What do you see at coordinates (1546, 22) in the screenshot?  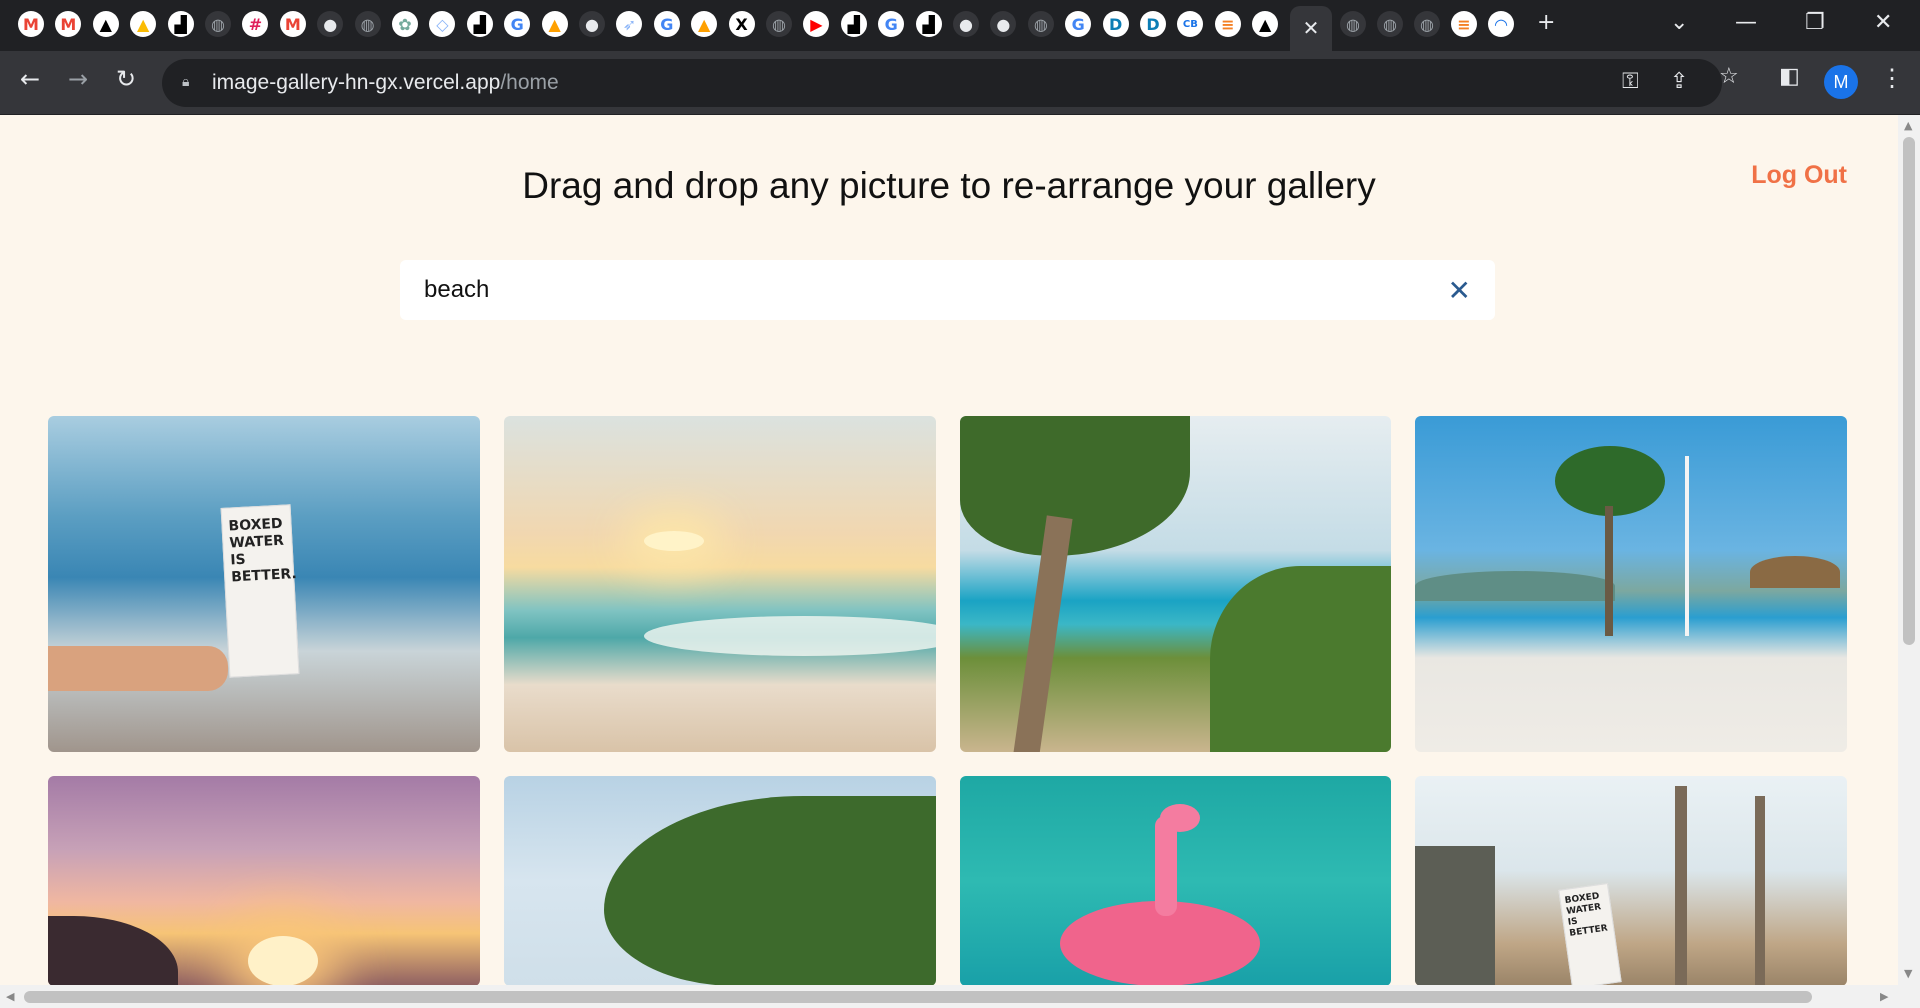 I see `new-tab-icon: +` at bounding box center [1546, 22].